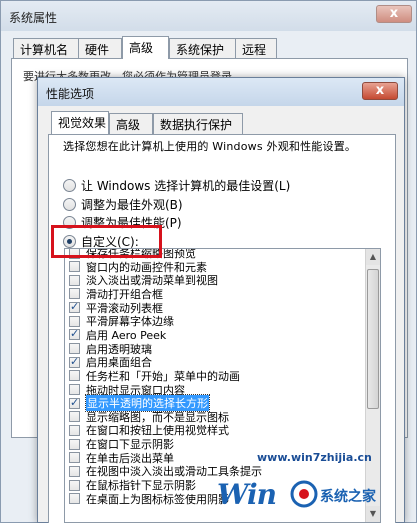 The height and width of the screenshot is (523, 417). What do you see at coordinates (132, 204) in the screenshot?
I see `radio-label: 调整为最佳外观(B)` at bounding box center [132, 204].